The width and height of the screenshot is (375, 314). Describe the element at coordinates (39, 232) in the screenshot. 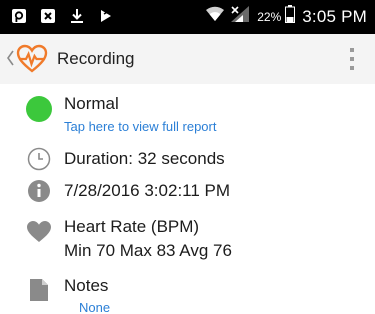

I see `heart-icon` at that location.